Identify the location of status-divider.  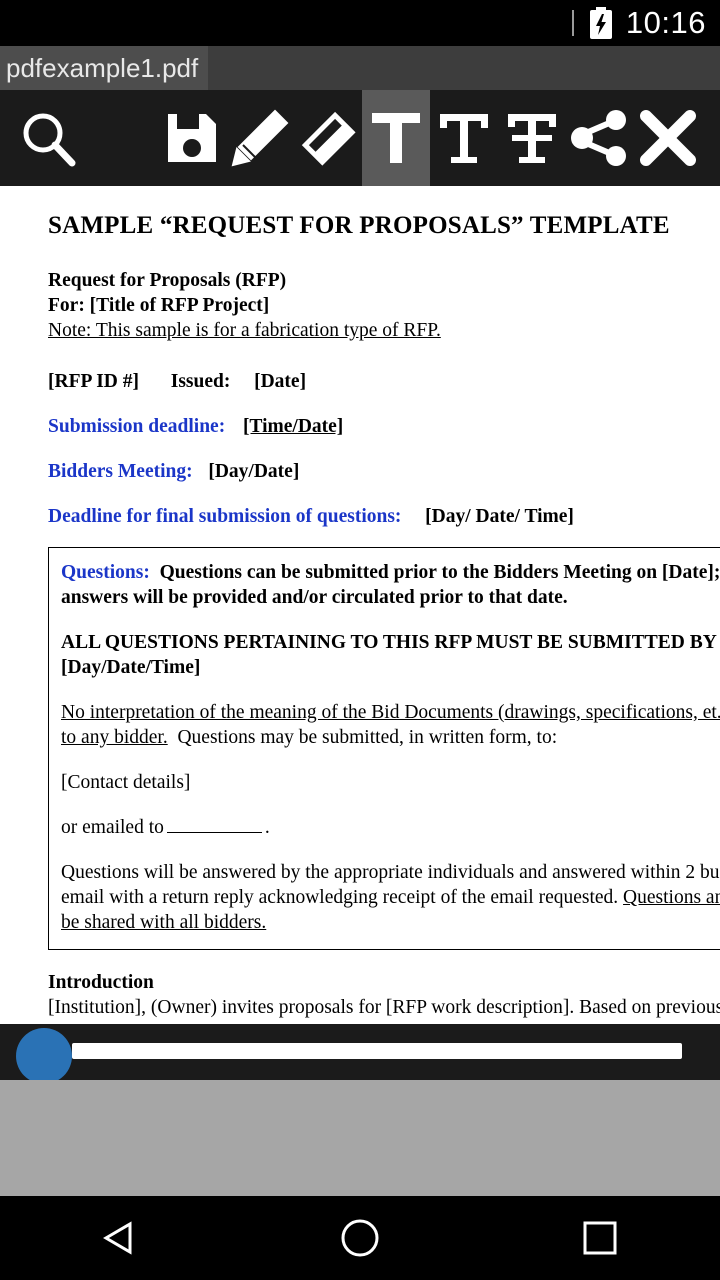
(572, 23).